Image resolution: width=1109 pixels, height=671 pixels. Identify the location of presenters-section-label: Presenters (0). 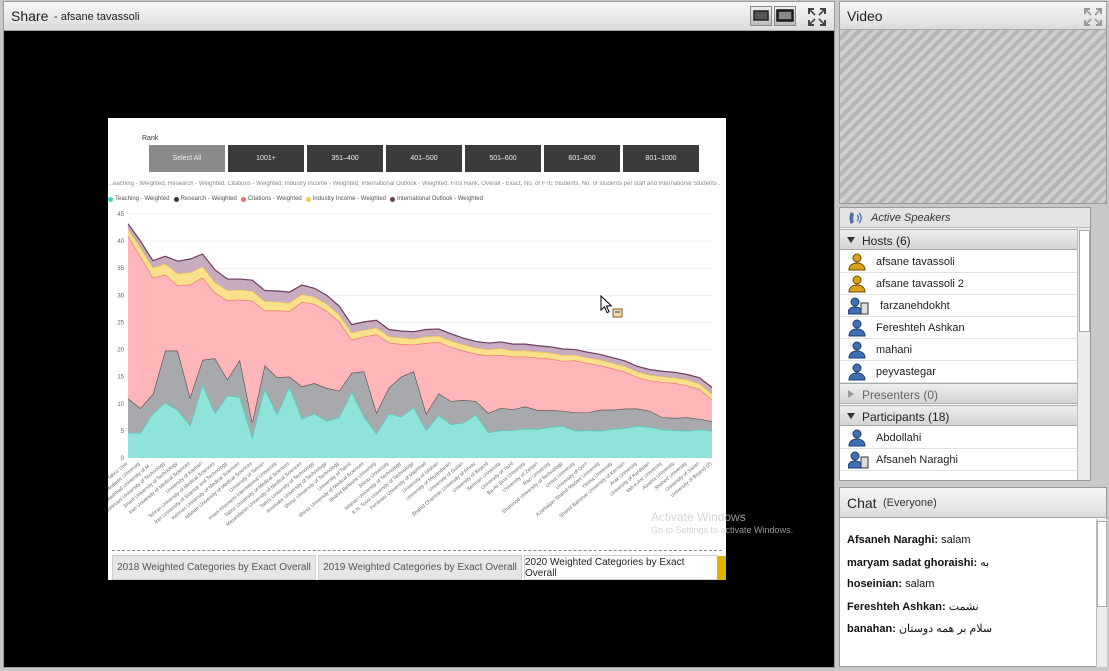
(900, 395).